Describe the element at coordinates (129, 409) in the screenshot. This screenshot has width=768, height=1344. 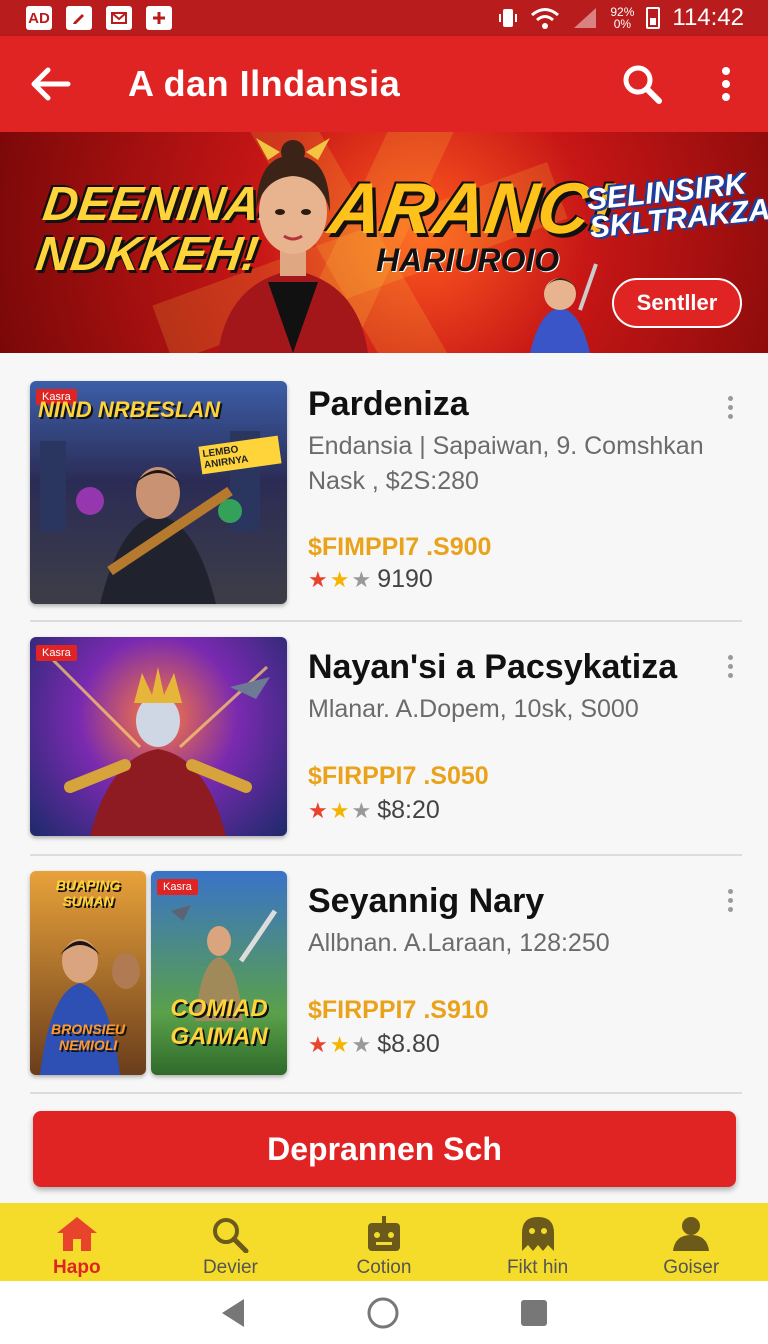
I see `thumbnail-title: NIND NRBESLAN` at that location.